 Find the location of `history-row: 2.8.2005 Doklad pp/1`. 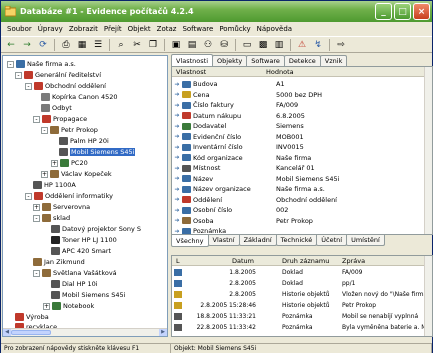

history-row: 2.8.2005 Doklad pp/1 is located at coordinates (300, 284).